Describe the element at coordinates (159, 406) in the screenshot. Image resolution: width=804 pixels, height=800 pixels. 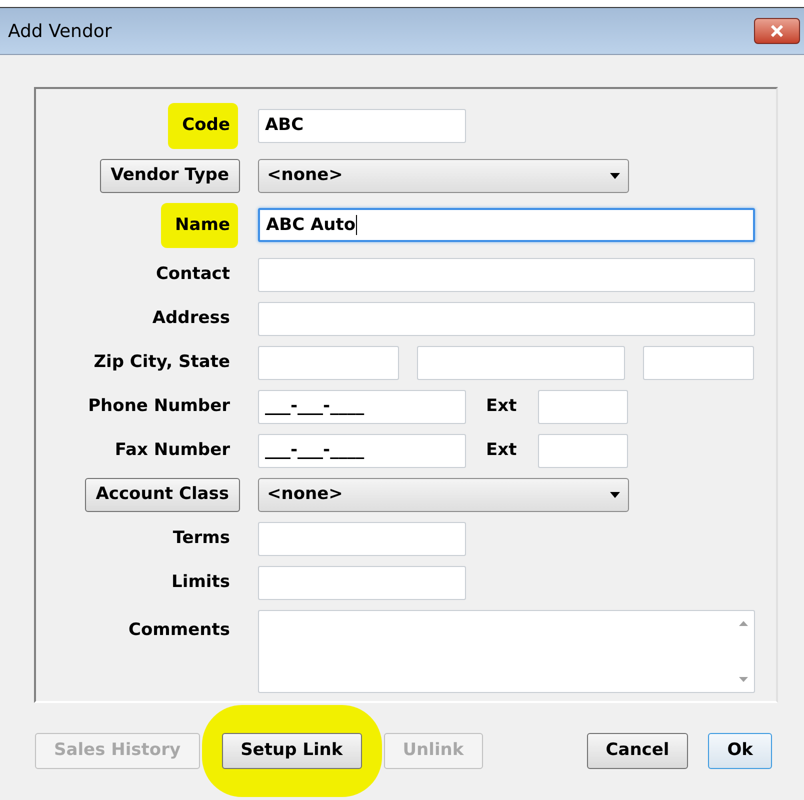
I see `field-label: Phone Number` at that location.